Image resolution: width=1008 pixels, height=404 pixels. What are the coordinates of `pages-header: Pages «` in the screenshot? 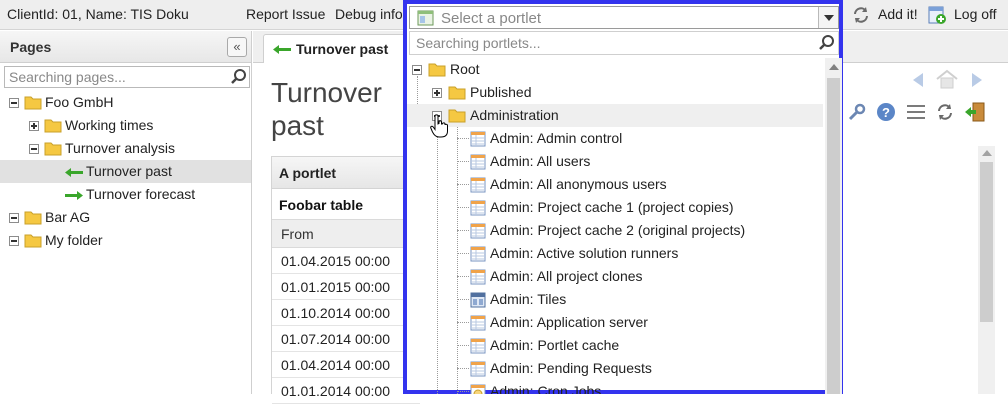 It's located at (125, 47).